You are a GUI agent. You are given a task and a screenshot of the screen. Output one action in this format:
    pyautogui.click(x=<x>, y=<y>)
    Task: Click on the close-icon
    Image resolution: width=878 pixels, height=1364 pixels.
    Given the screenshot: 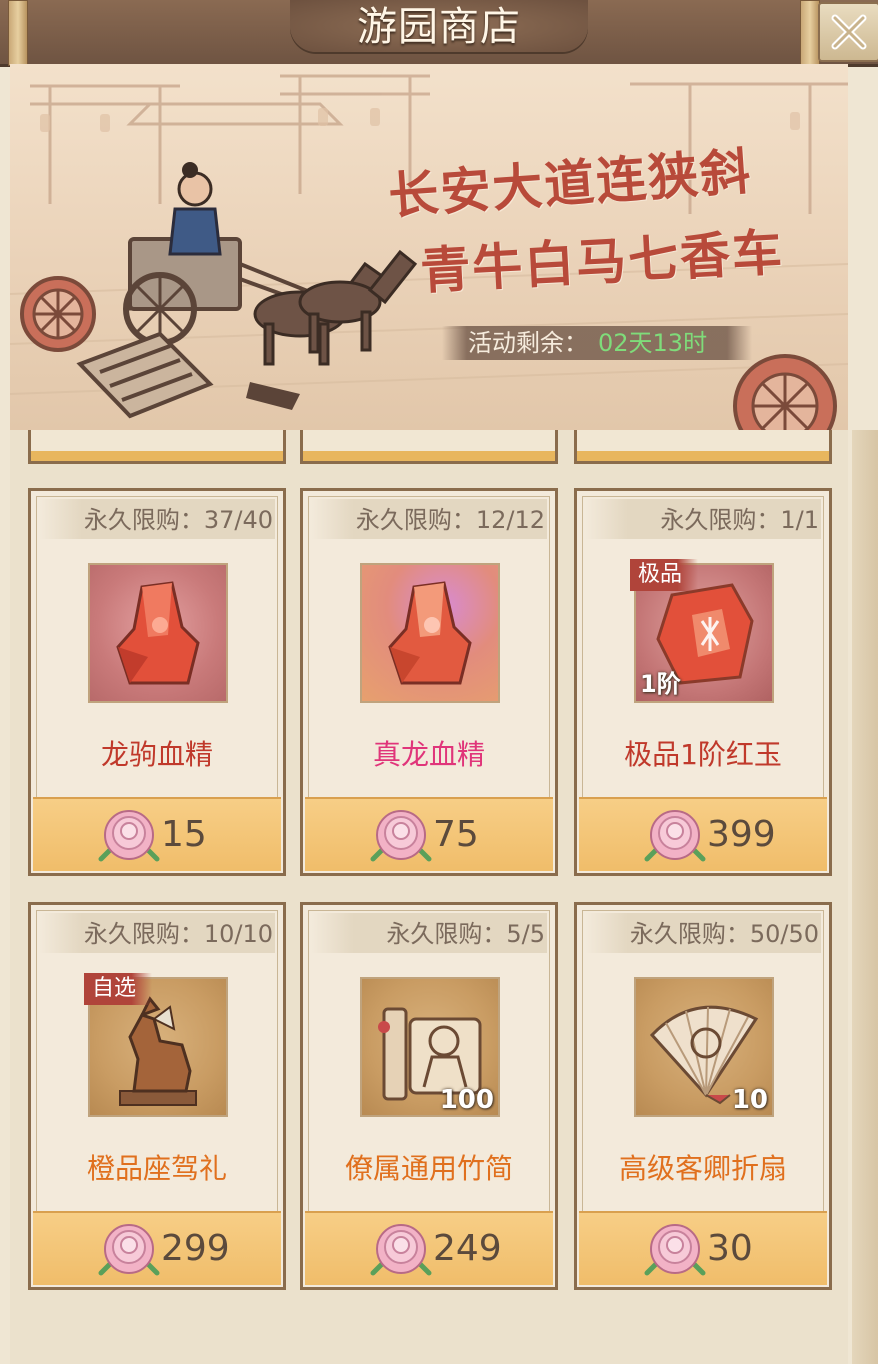 What is the action you would take?
    pyautogui.click(x=849, y=32)
    